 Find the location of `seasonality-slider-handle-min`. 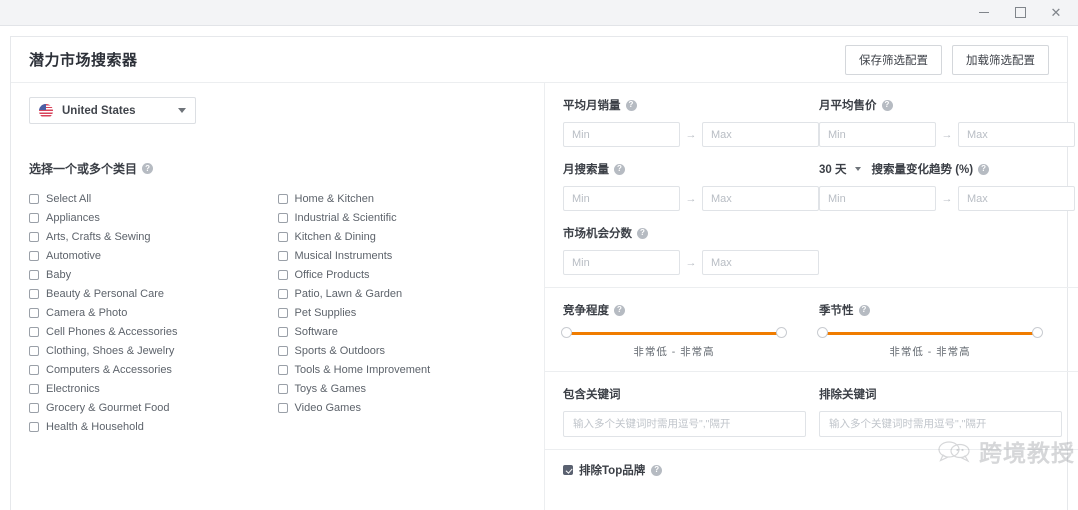

seasonality-slider-handle-min is located at coordinates (822, 332).